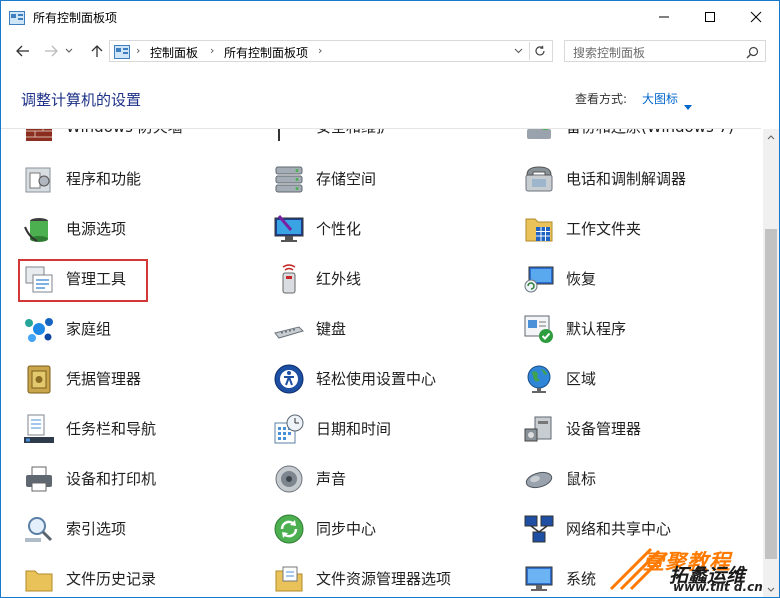  I want to click on storage-icon, so click(289, 179).